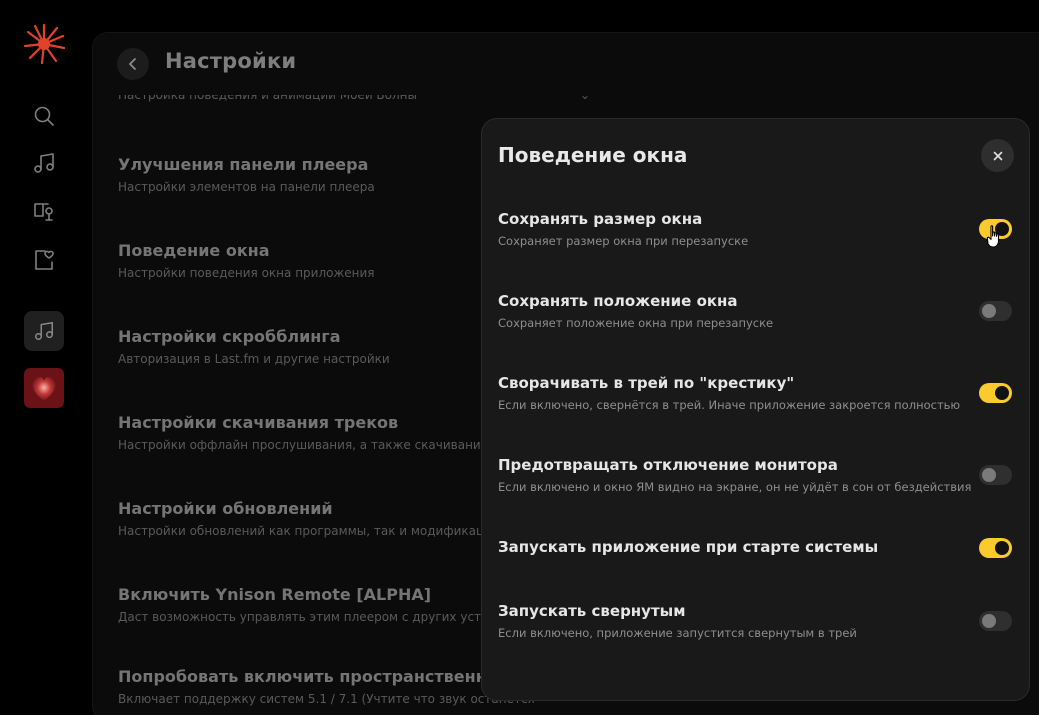 Image resolution: width=1039 pixels, height=715 pixels. What do you see at coordinates (646, 383) in the screenshot?
I see `option-title: Сворачивать в трей по "крестику"` at bounding box center [646, 383].